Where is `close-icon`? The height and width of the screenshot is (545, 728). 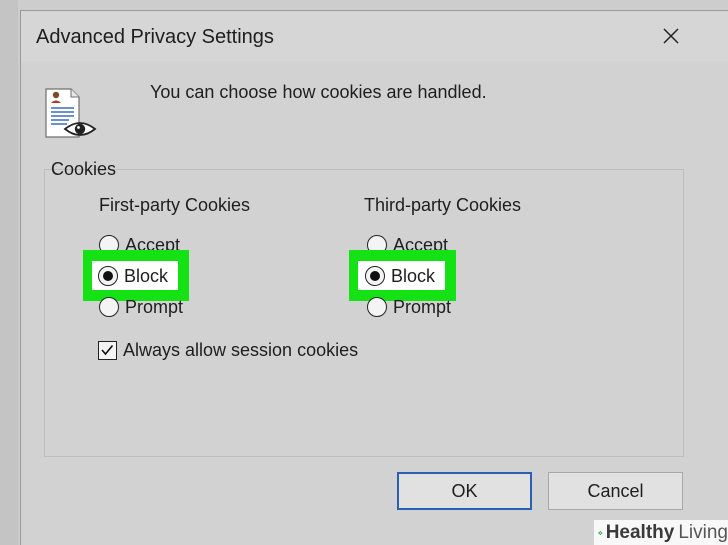
close-icon is located at coordinates (671, 36).